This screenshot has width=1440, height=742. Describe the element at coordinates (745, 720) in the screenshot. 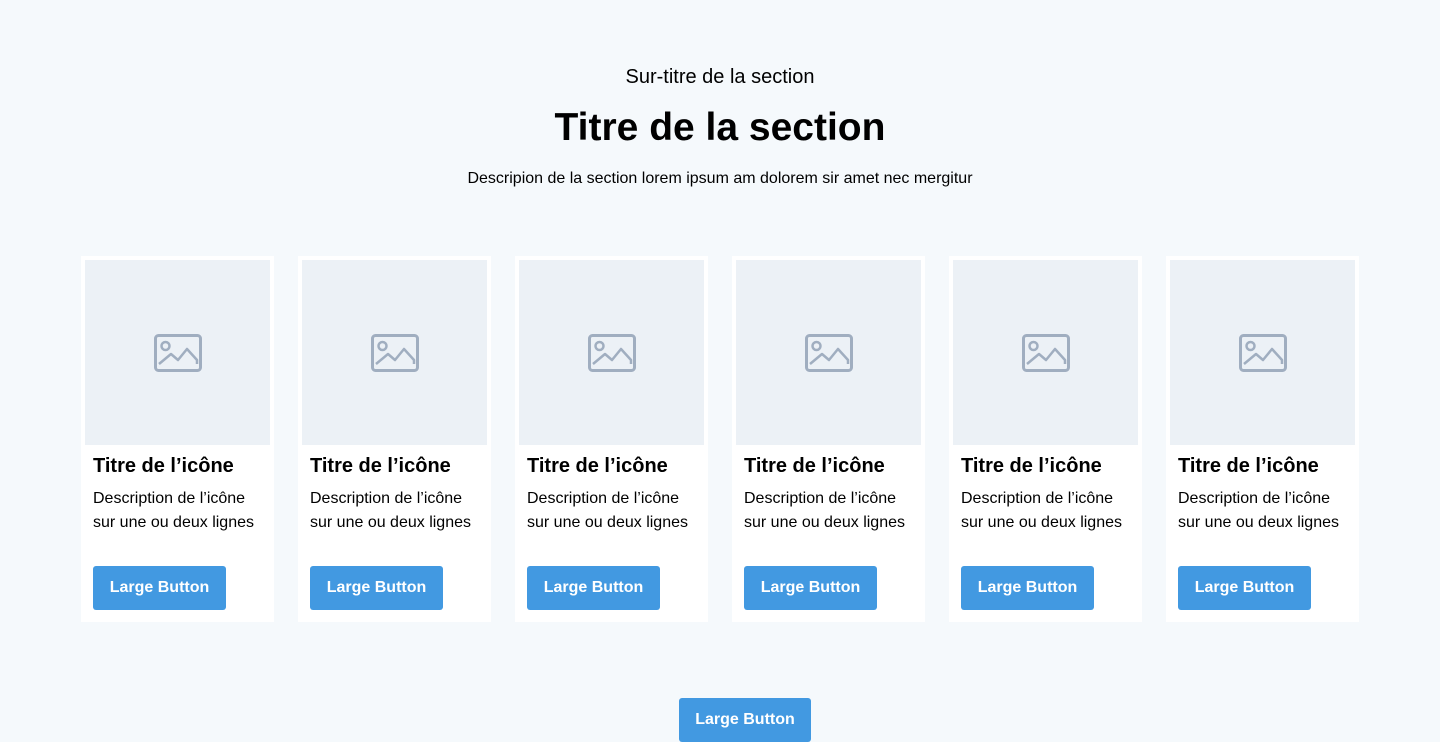

I see `section-large-button: Large Button` at that location.